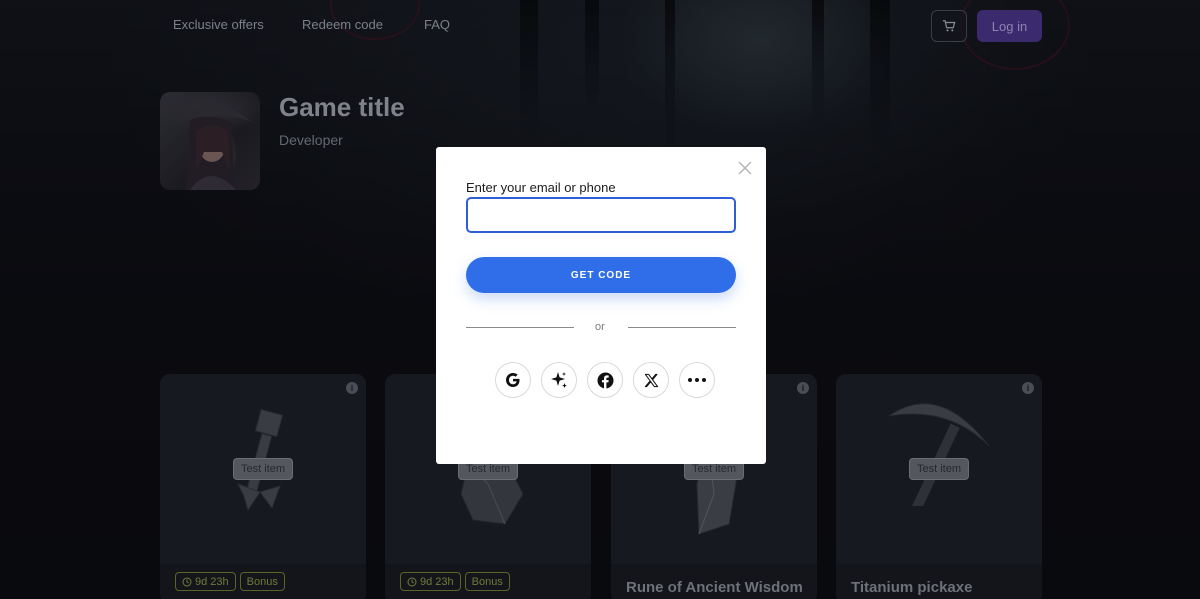  I want to click on close-icon, so click(745, 168).